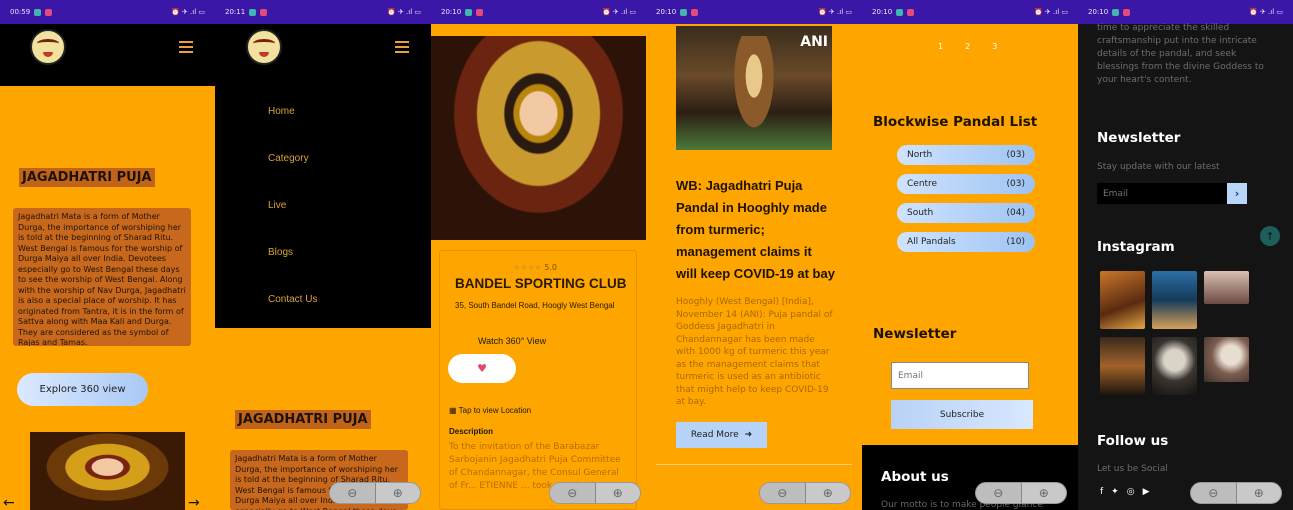 The image size is (1293, 510). Describe the element at coordinates (994, 46) in the screenshot. I see `page-3: 3` at that location.